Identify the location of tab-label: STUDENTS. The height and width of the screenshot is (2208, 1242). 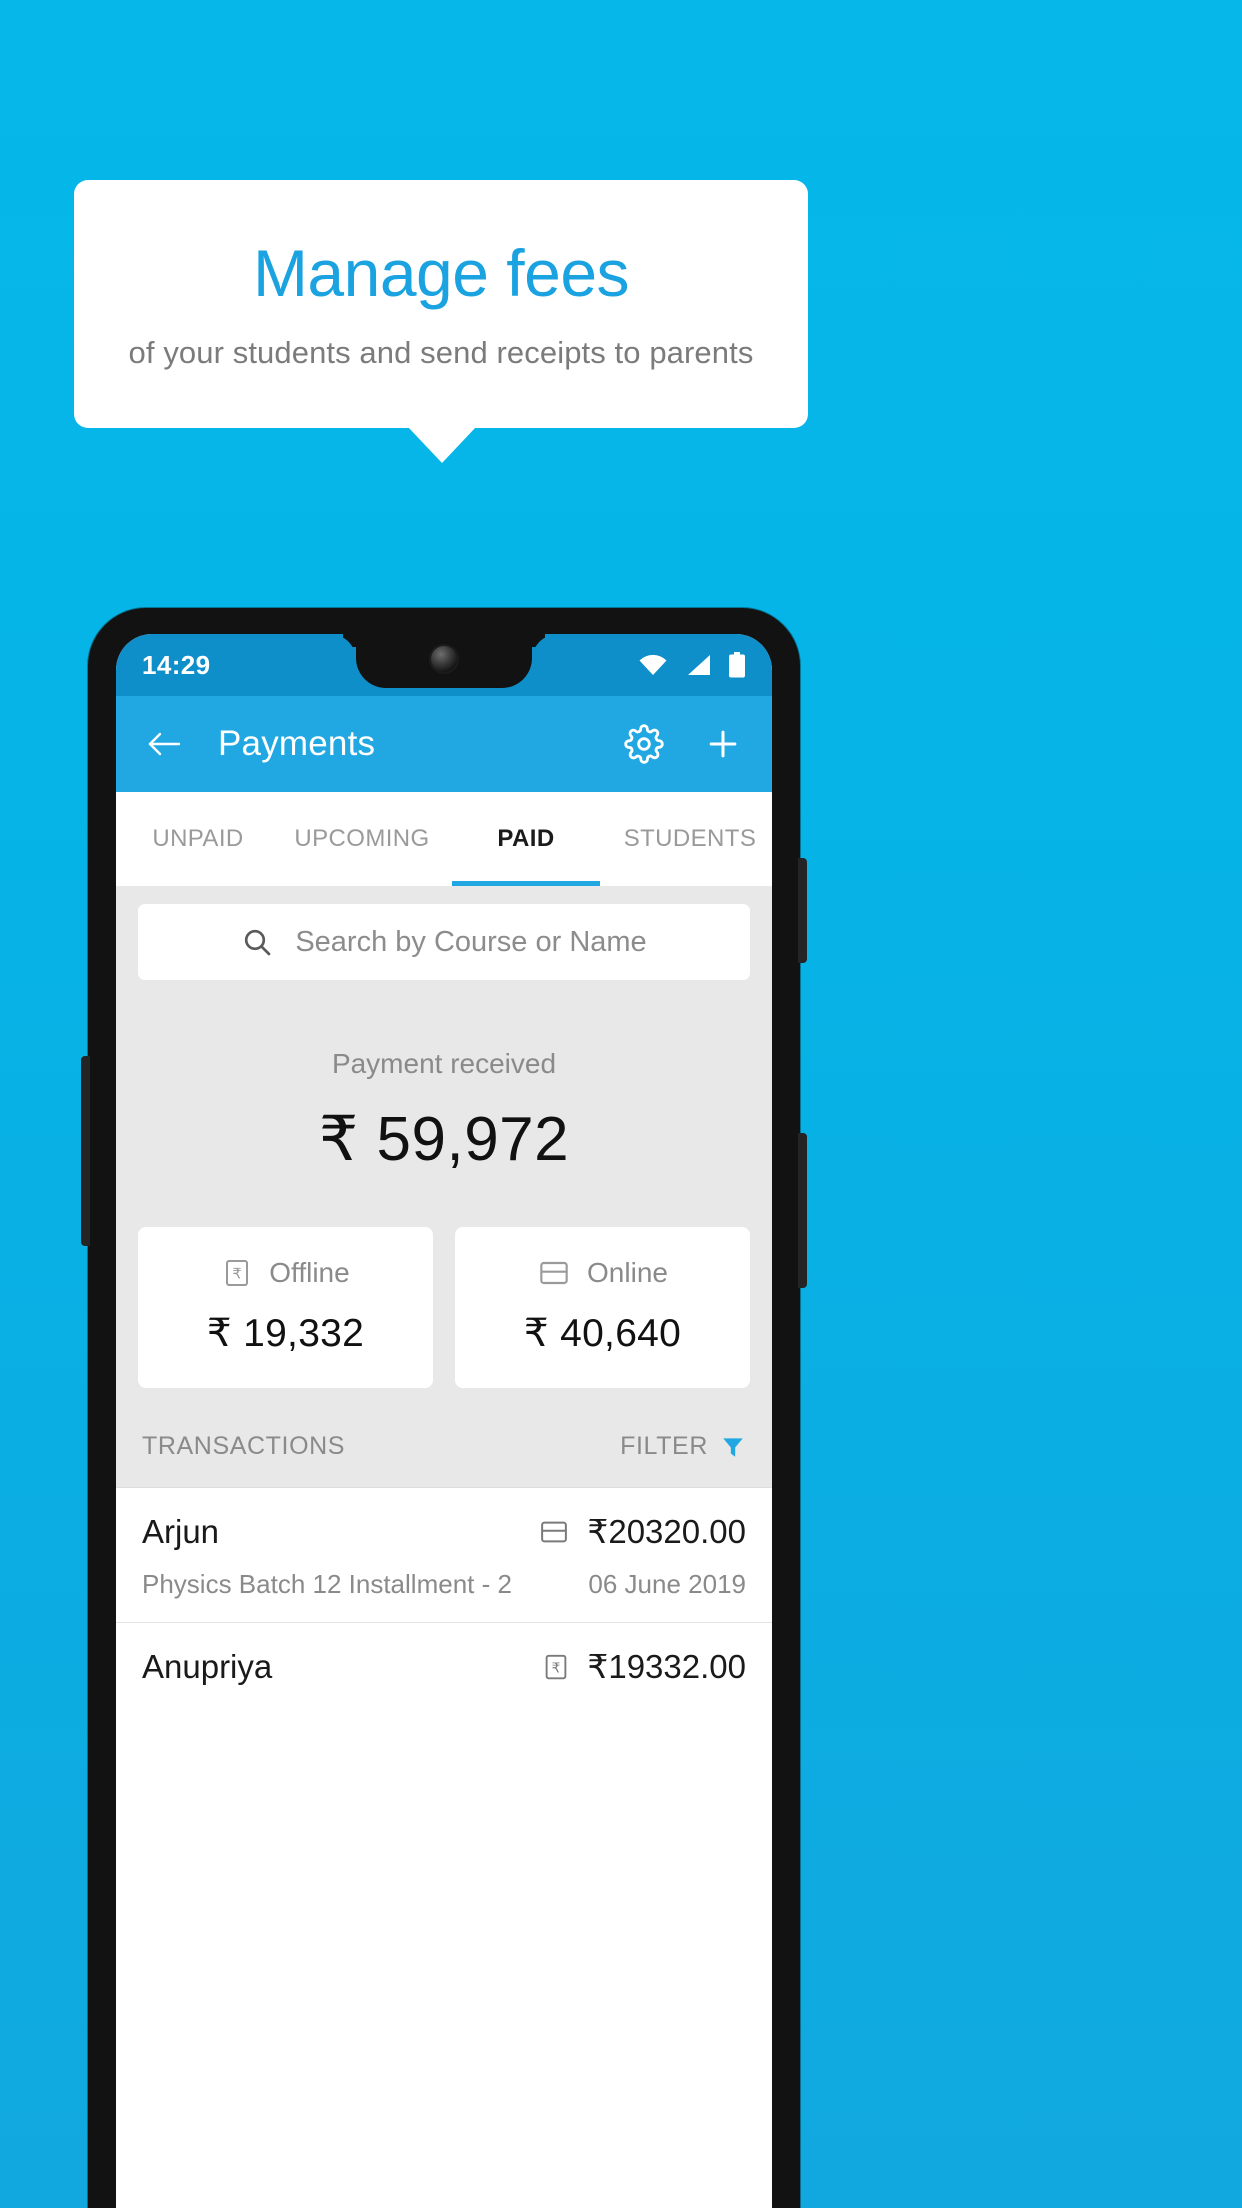
(690, 838).